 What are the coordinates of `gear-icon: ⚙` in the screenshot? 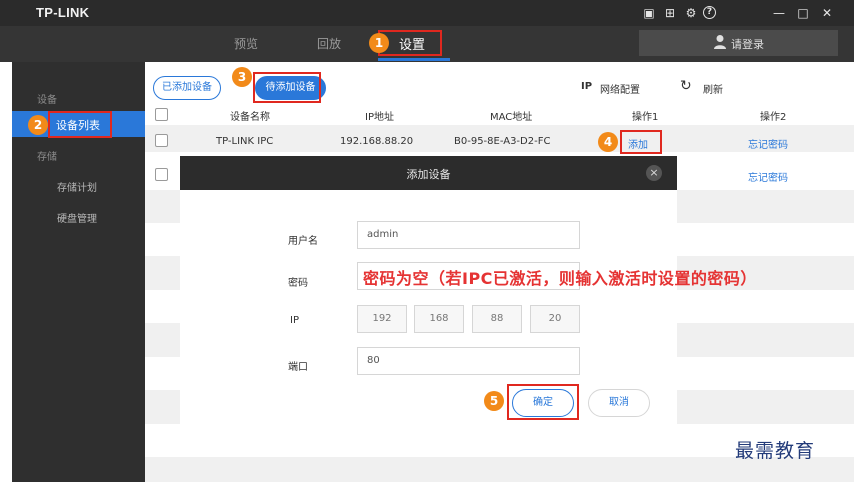 It's located at (691, 13).